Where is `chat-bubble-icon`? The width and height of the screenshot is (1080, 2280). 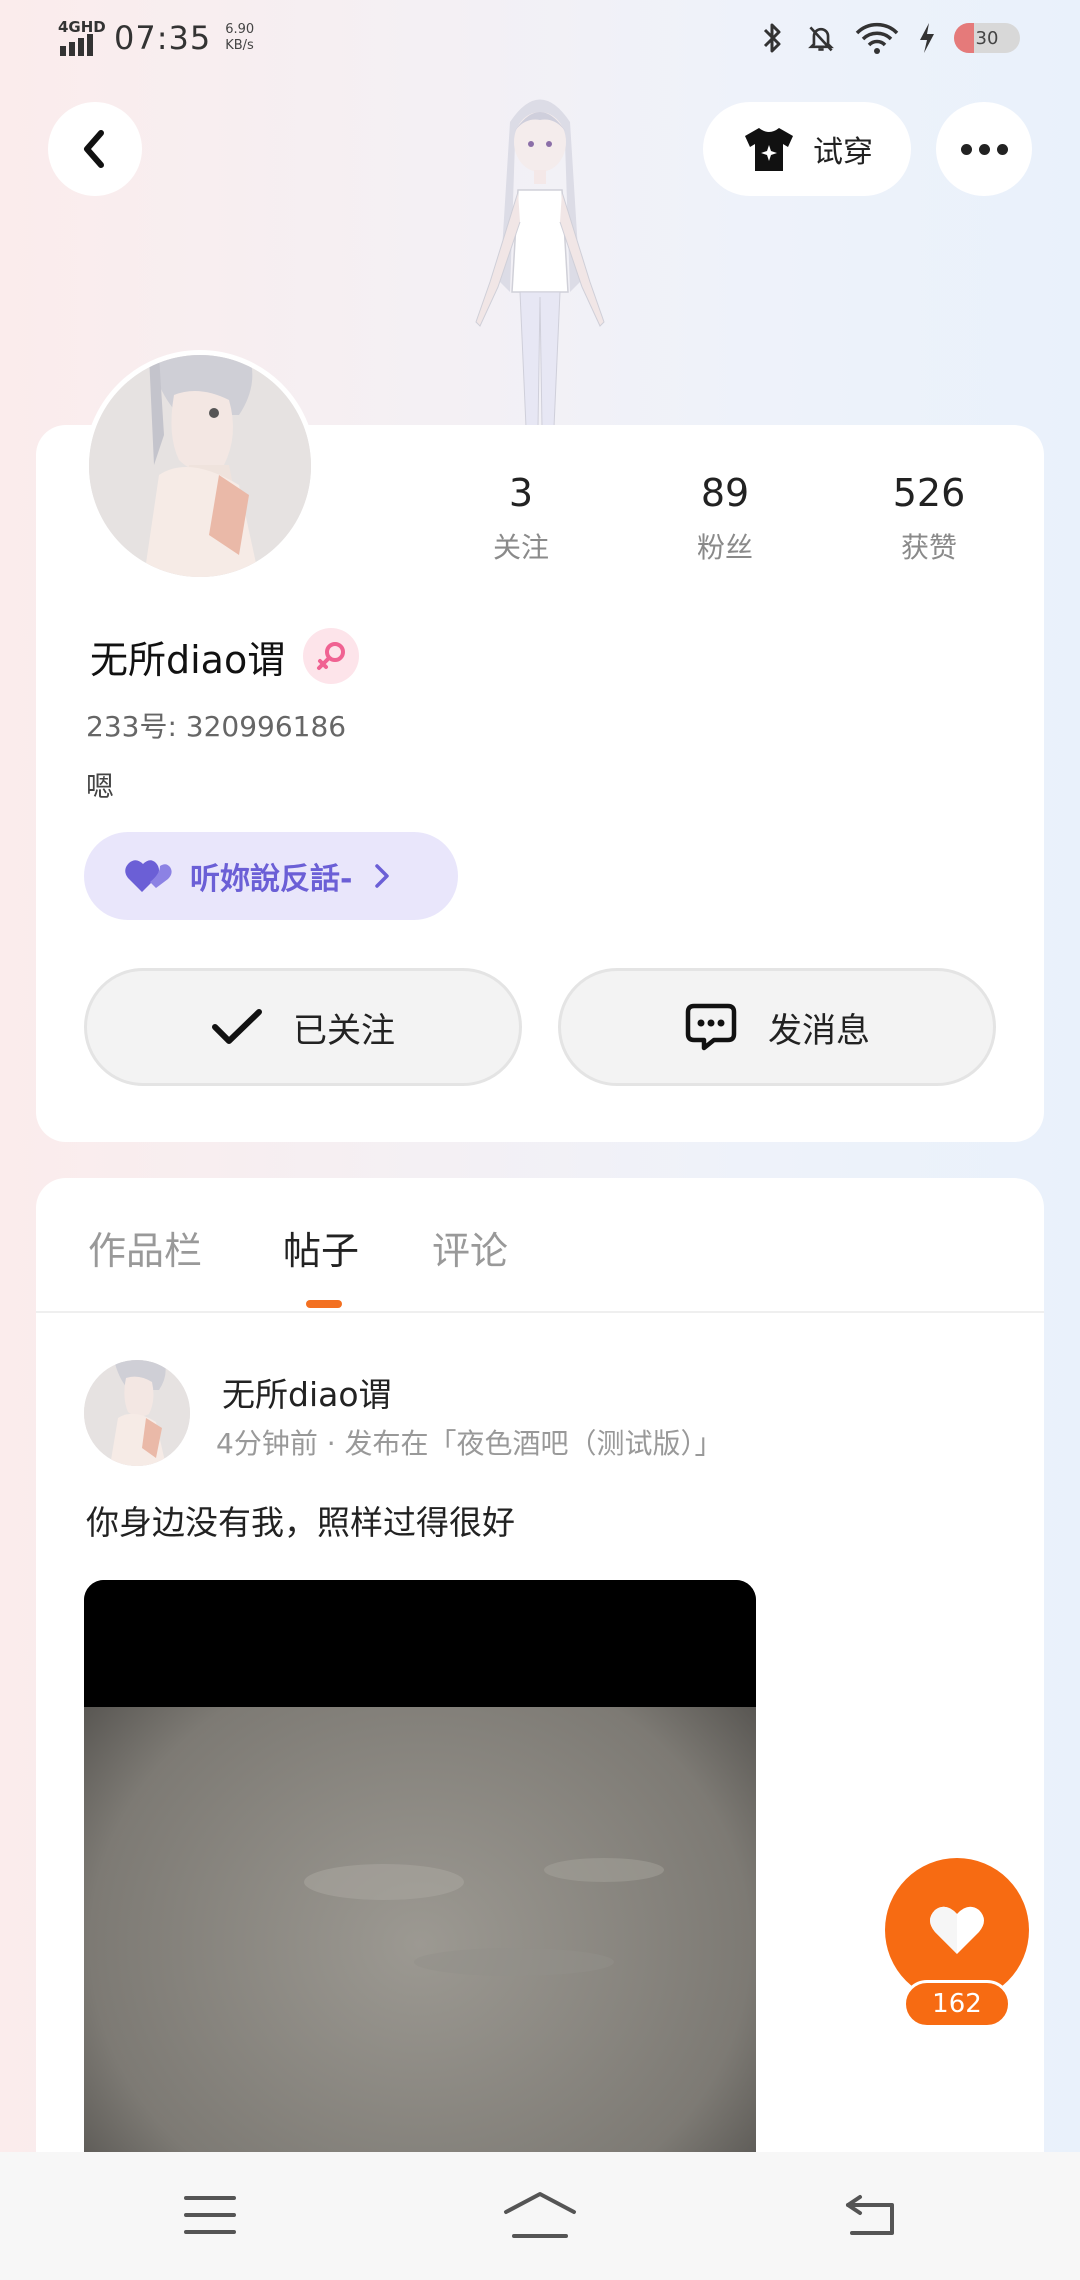
chat-bubble-icon is located at coordinates (711, 1027).